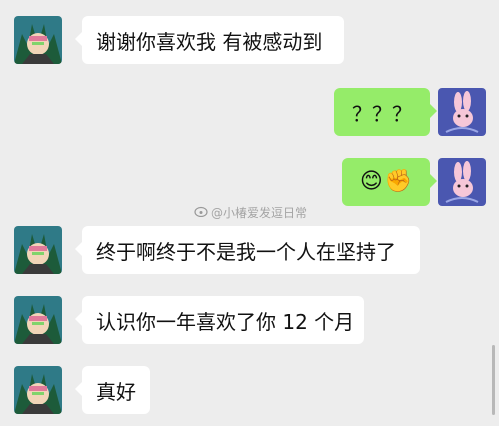 The image size is (499, 426). I want to click on message-bubble: 😊 ✊, so click(386, 182).